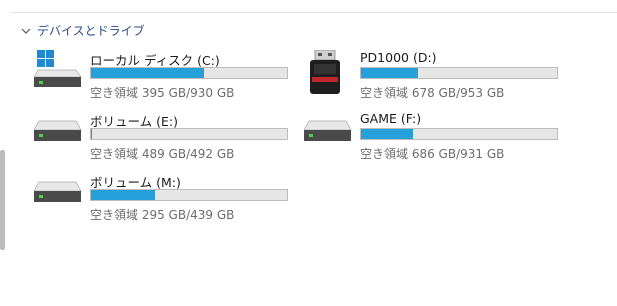  What do you see at coordinates (26, 31) in the screenshot?
I see `chevron-down-icon` at bounding box center [26, 31].